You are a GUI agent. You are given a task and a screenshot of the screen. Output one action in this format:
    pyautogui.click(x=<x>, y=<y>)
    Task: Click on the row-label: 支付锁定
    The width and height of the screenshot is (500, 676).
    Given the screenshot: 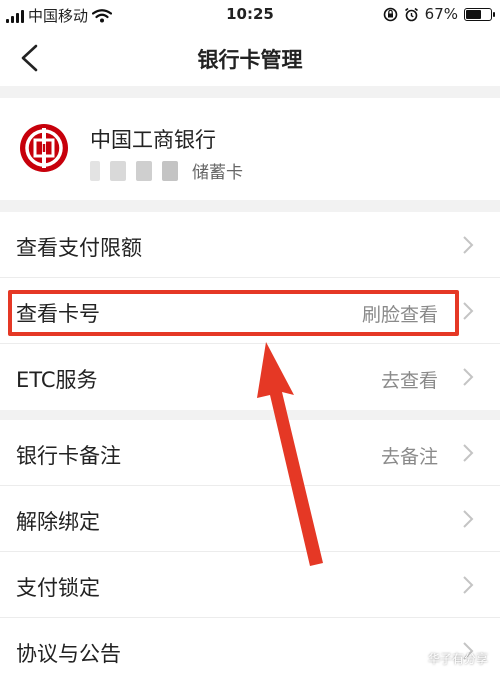 What is the action you would take?
    pyautogui.click(x=58, y=588)
    